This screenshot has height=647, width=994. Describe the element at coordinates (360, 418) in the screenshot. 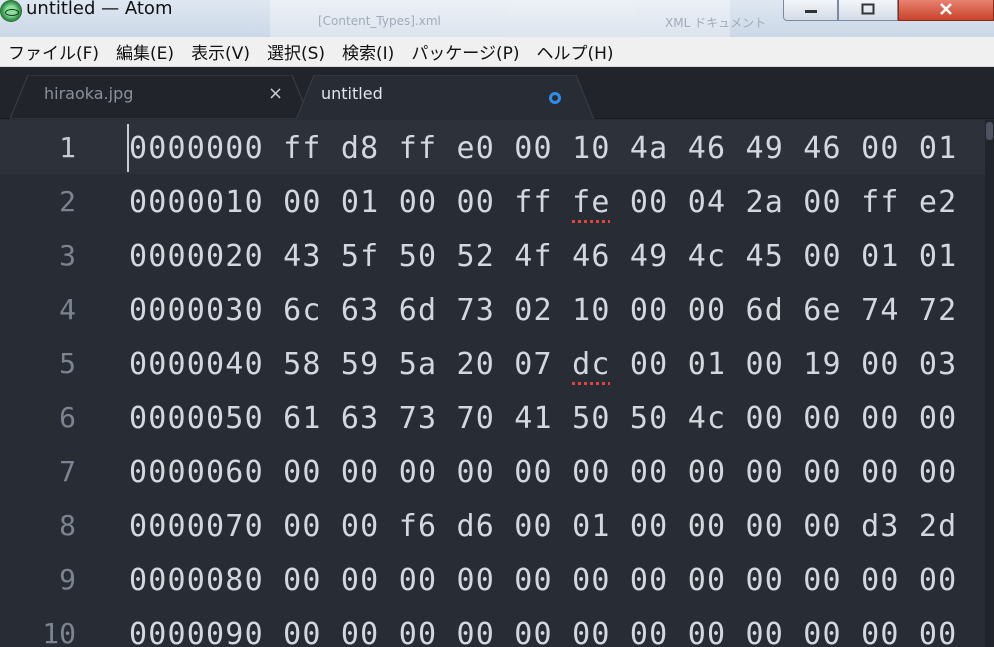

I see `hex-byte: 63` at that location.